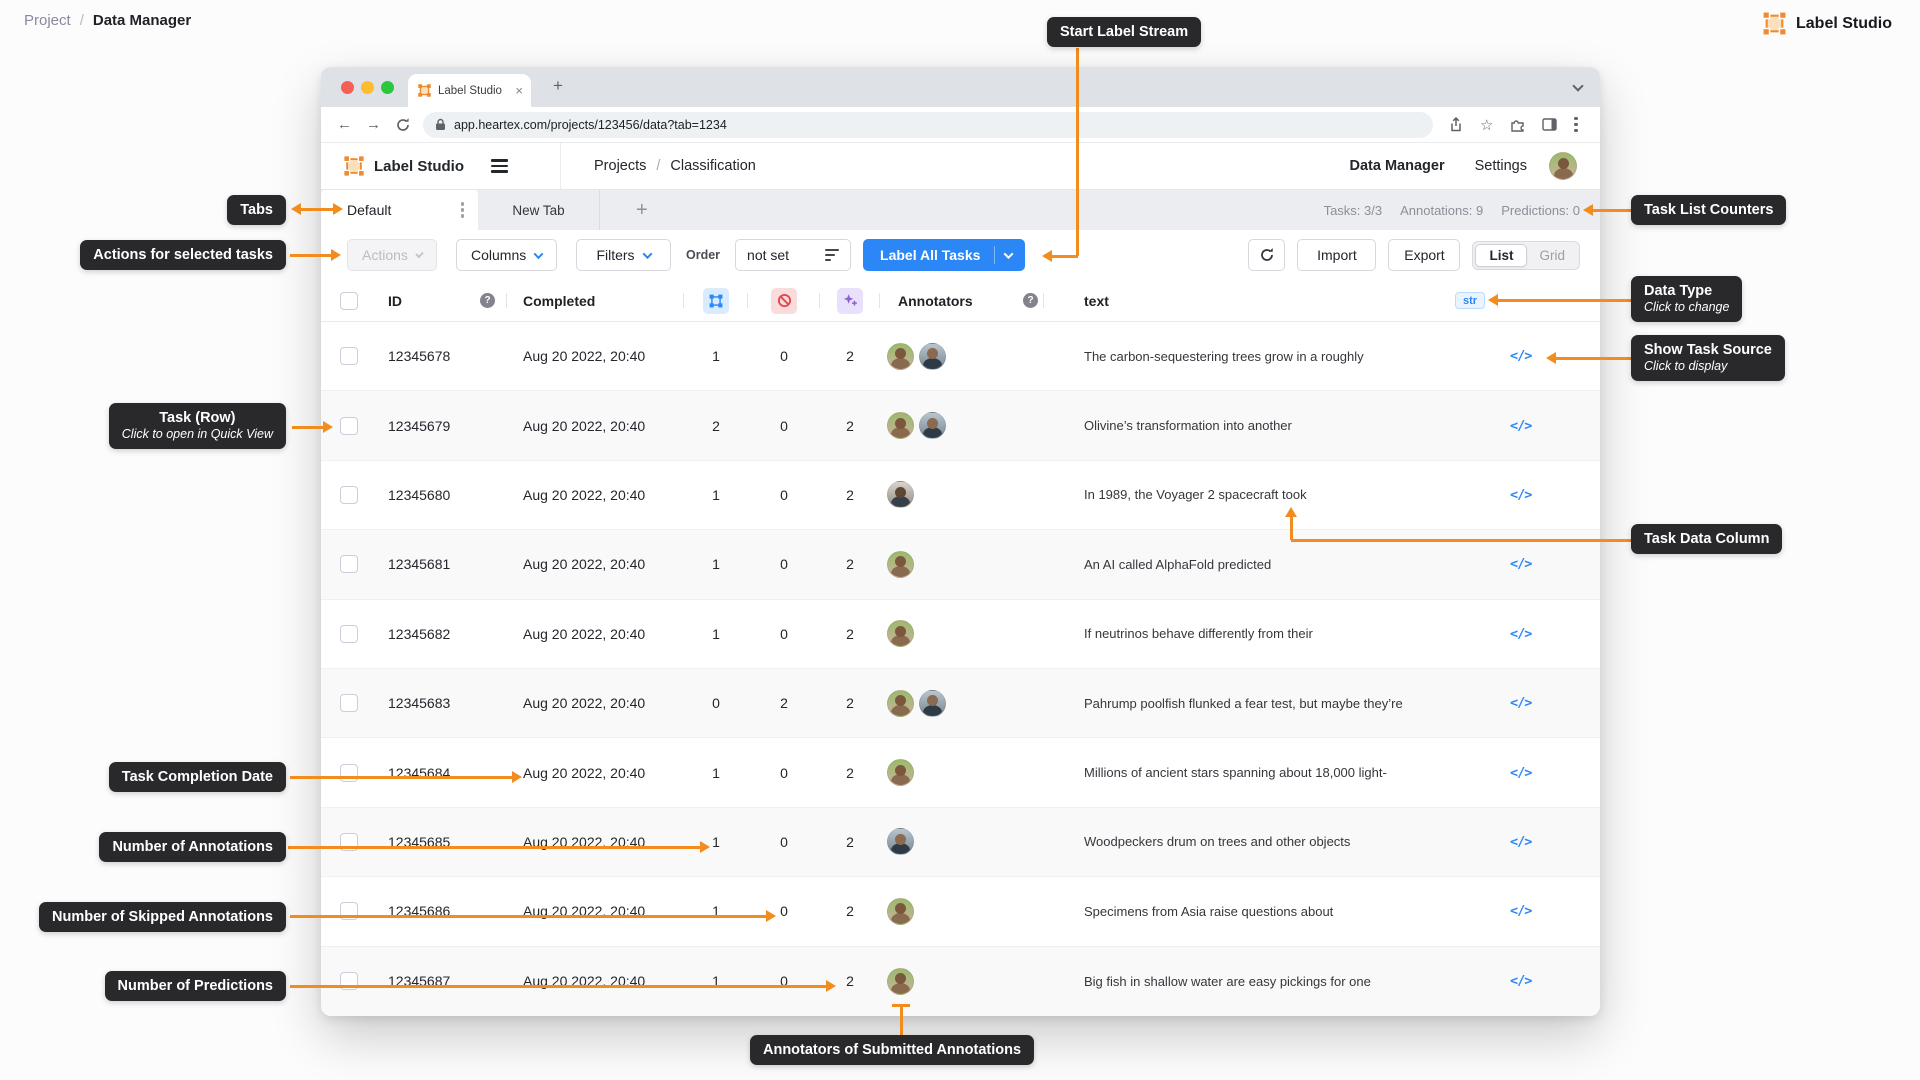 The image size is (1920, 1080). Describe the element at coordinates (344, 124) in the screenshot. I see `back-icon: ←` at that location.